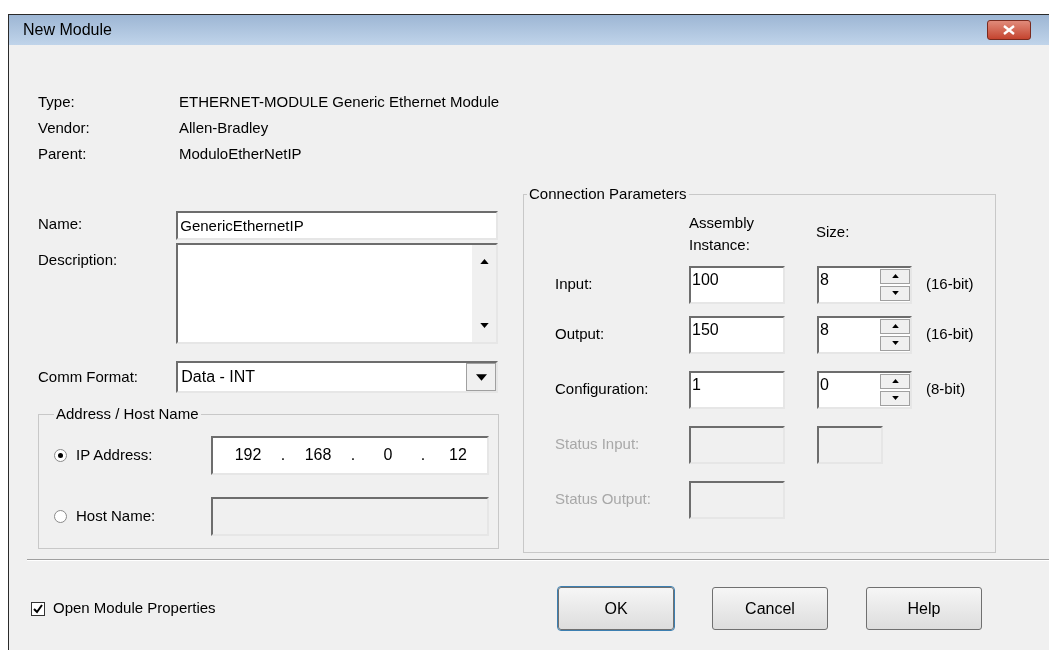 Image resolution: width=1049 pixels, height=650 pixels. I want to click on size-field, so click(850, 444).